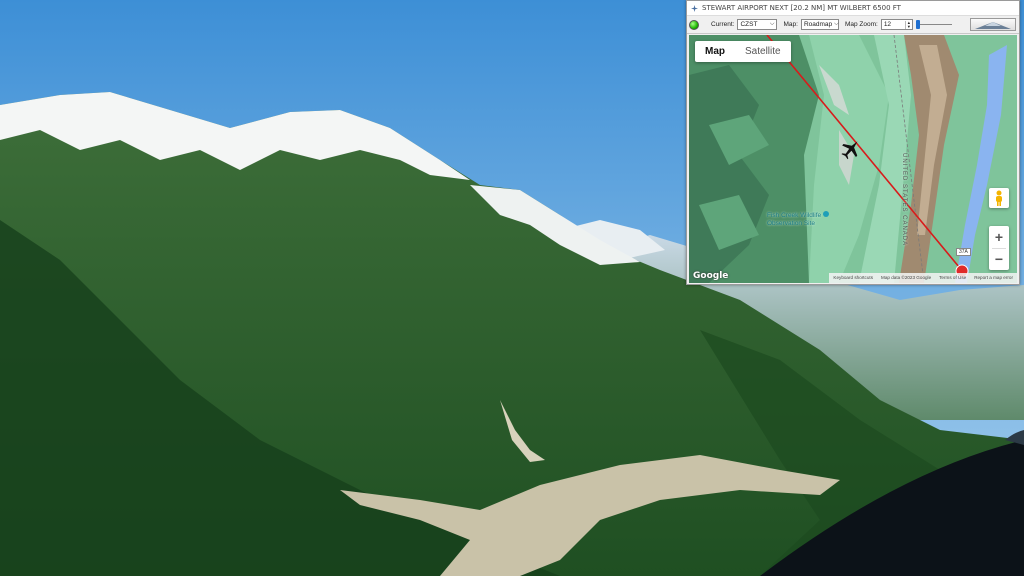  I want to click on map-zoom-slider, so click(933, 24).